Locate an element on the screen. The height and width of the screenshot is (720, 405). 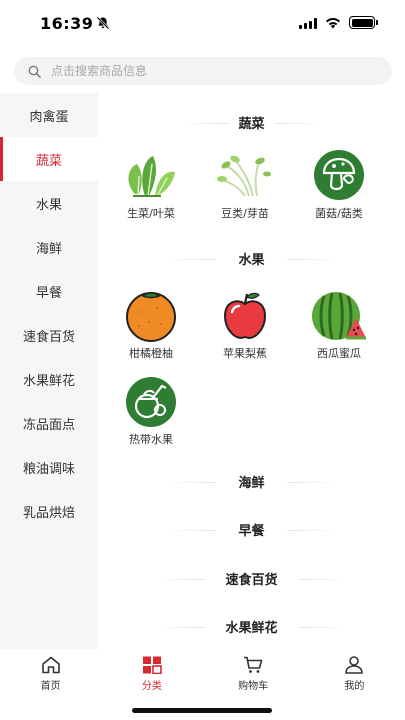
sidebar-item-dairy-bakery: 乳品烘焙 is located at coordinates (49, 511).